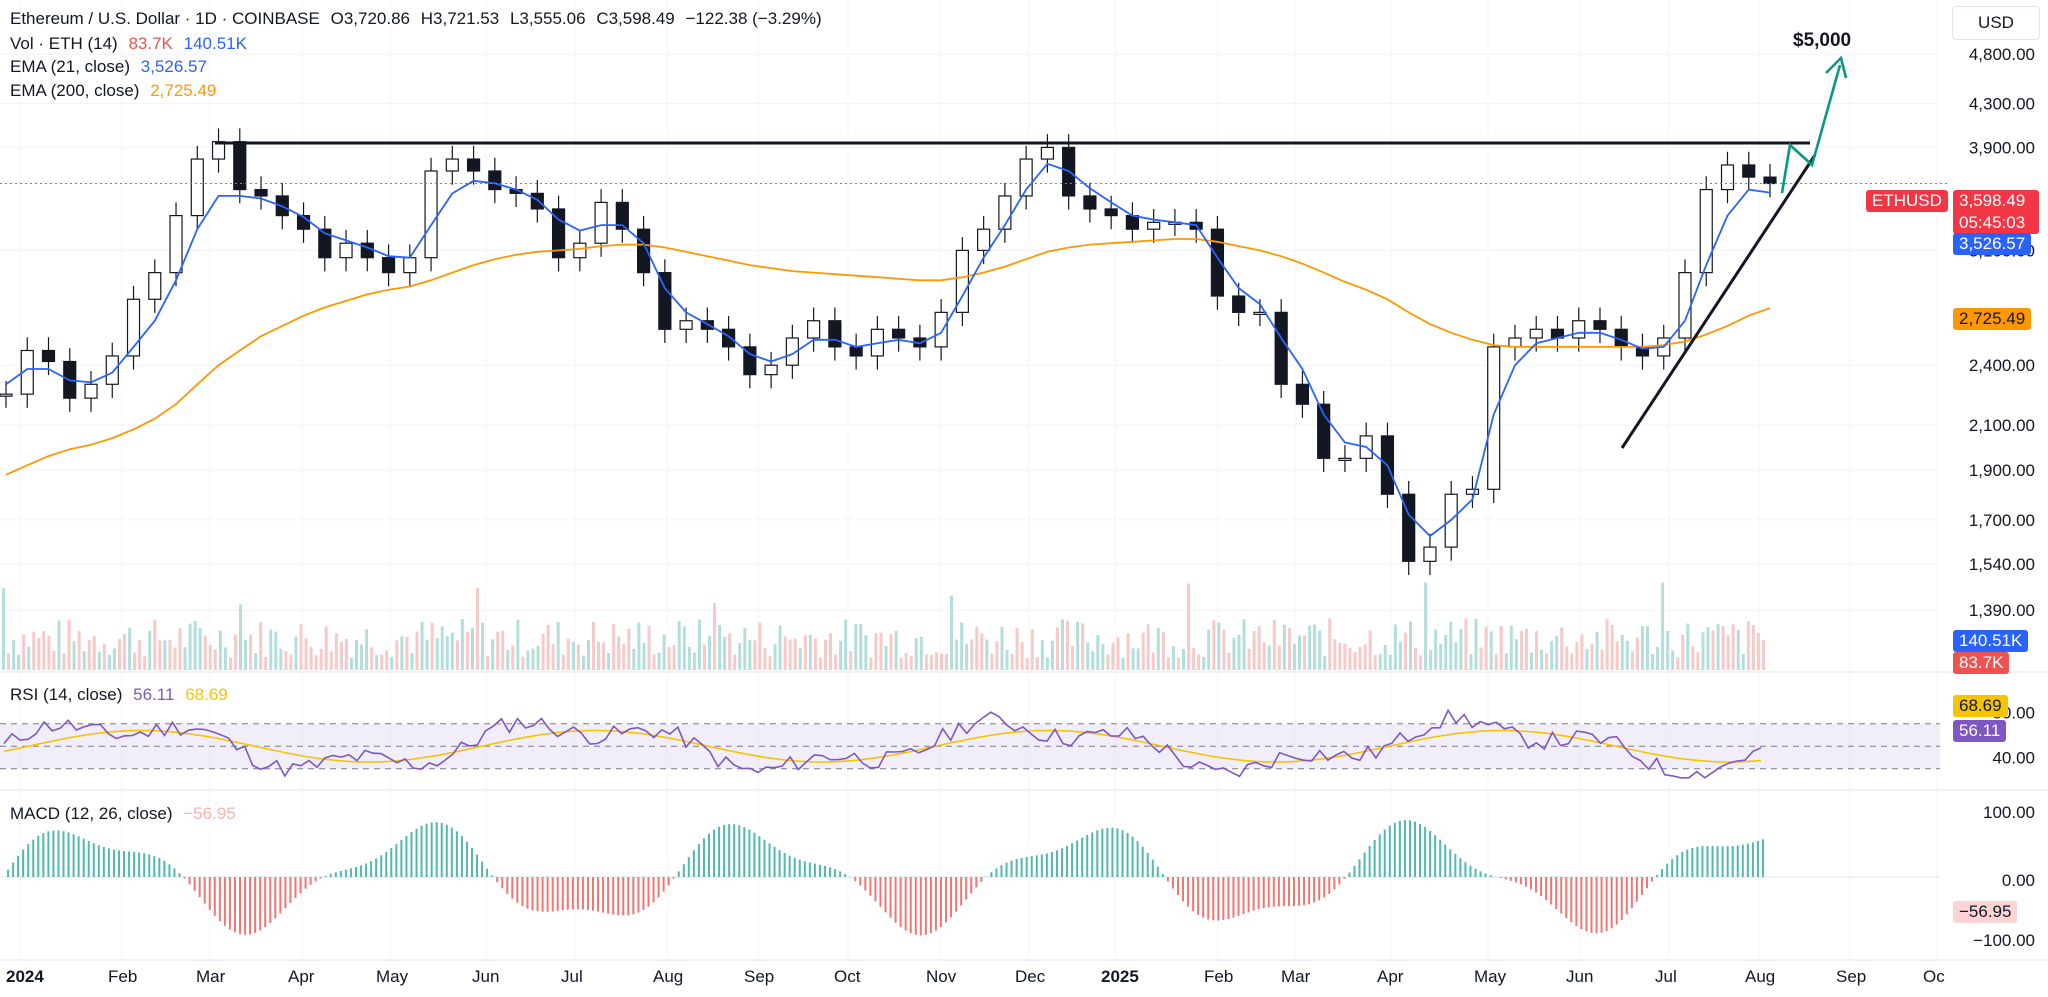 The width and height of the screenshot is (2048, 997). What do you see at coordinates (111, 67) in the screenshot?
I see `ema21-legend: EMA (21, close) 3,526.57` at bounding box center [111, 67].